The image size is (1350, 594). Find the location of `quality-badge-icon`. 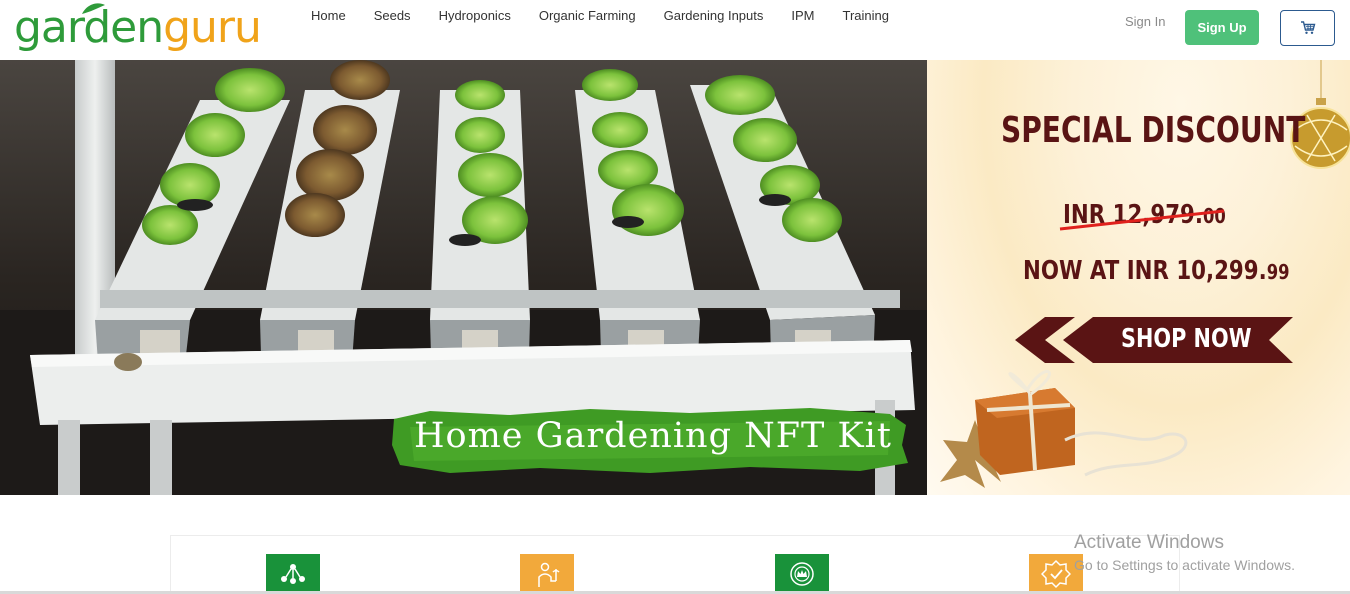

quality-badge-icon is located at coordinates (802, 574).